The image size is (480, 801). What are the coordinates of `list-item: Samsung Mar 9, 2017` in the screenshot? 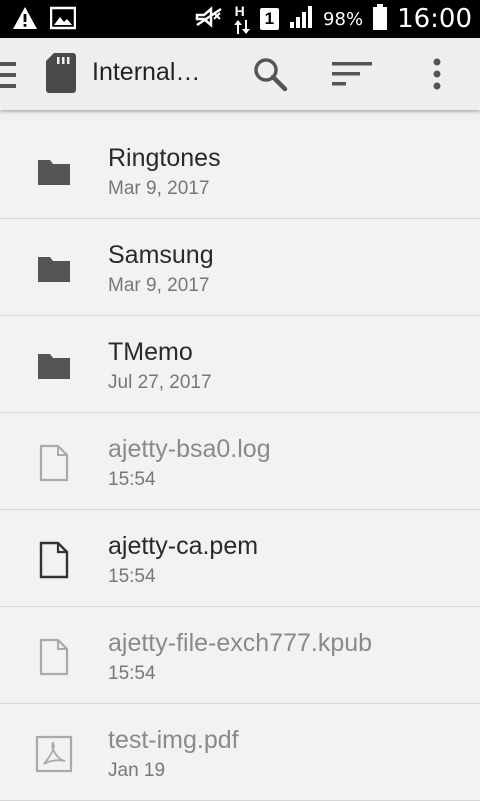 It's located at (240, 267).